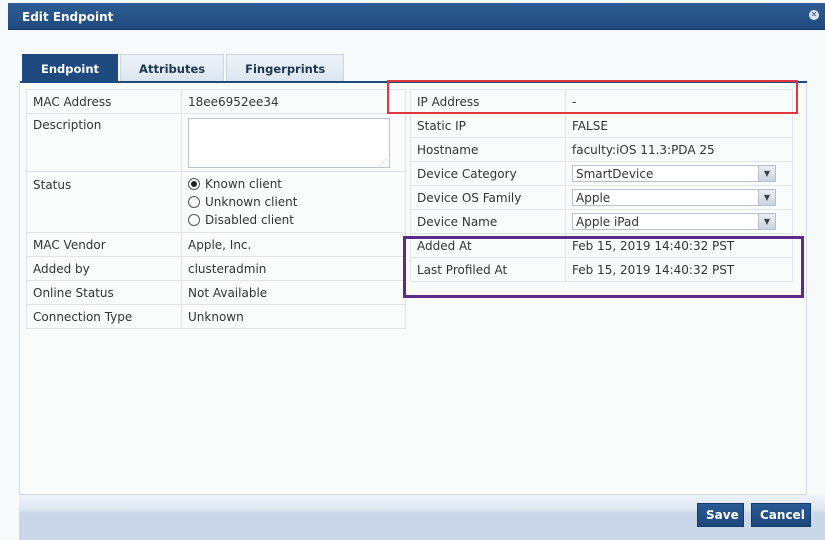 This screenshot has width=825, height=540. I want to click on ip-address-label: IP Address, so click(488, 101).